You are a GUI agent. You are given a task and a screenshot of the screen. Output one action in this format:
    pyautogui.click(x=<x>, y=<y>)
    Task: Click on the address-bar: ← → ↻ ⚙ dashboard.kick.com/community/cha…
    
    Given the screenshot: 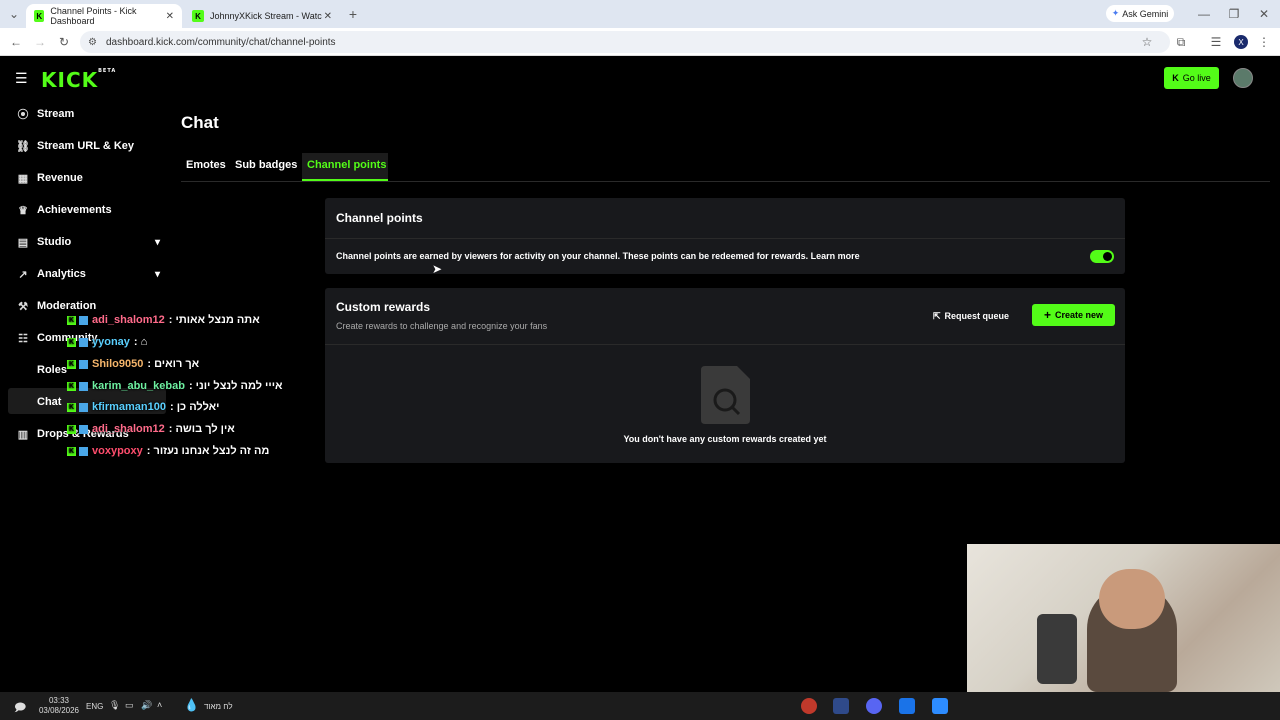 What is the action you would take?
    pyautogui.click(x=640, y=42)
    